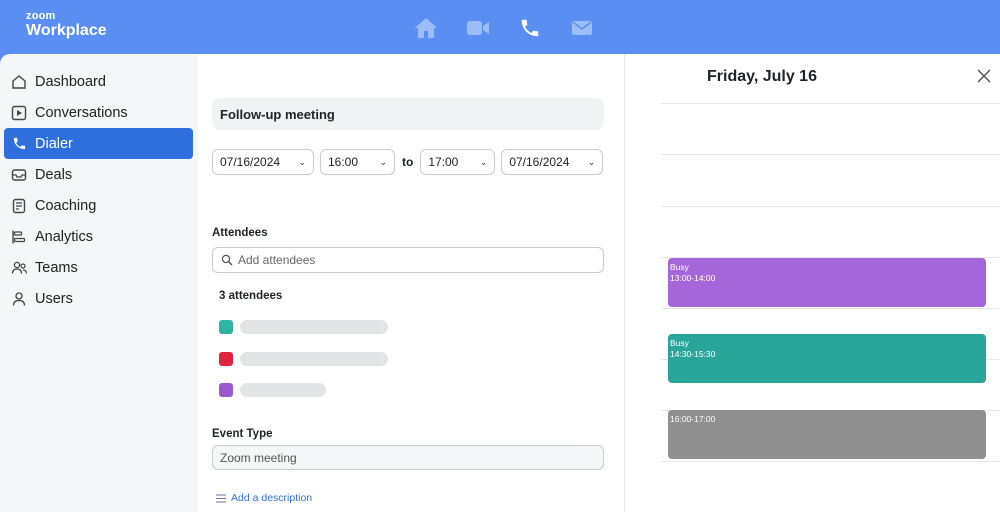  I want to click on event-type-value: Zoom meeting, so click(258, 457).